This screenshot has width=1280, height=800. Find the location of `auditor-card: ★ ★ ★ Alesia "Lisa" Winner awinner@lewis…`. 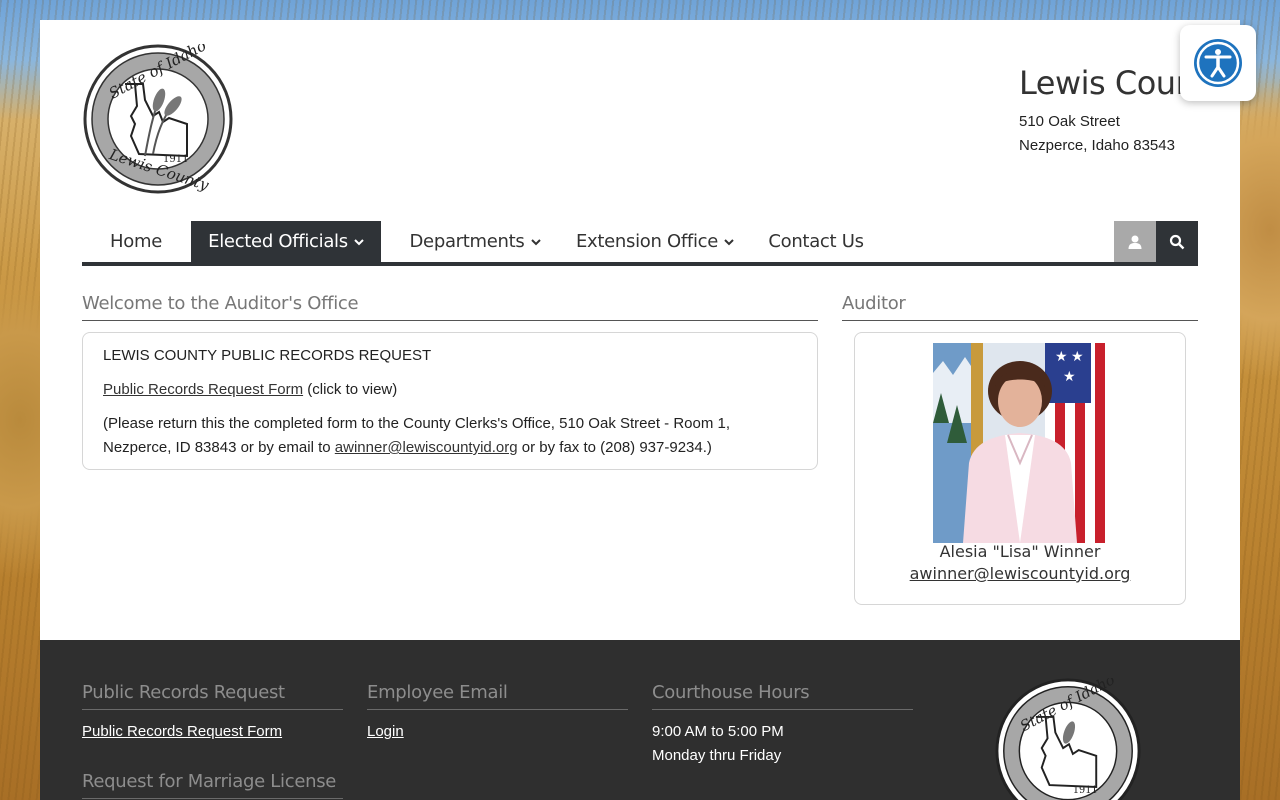

auditor-card: ★ ★ ★ Alesia "Lisa" Winner awinner@lewis… is located at coordinates (1020, 468).